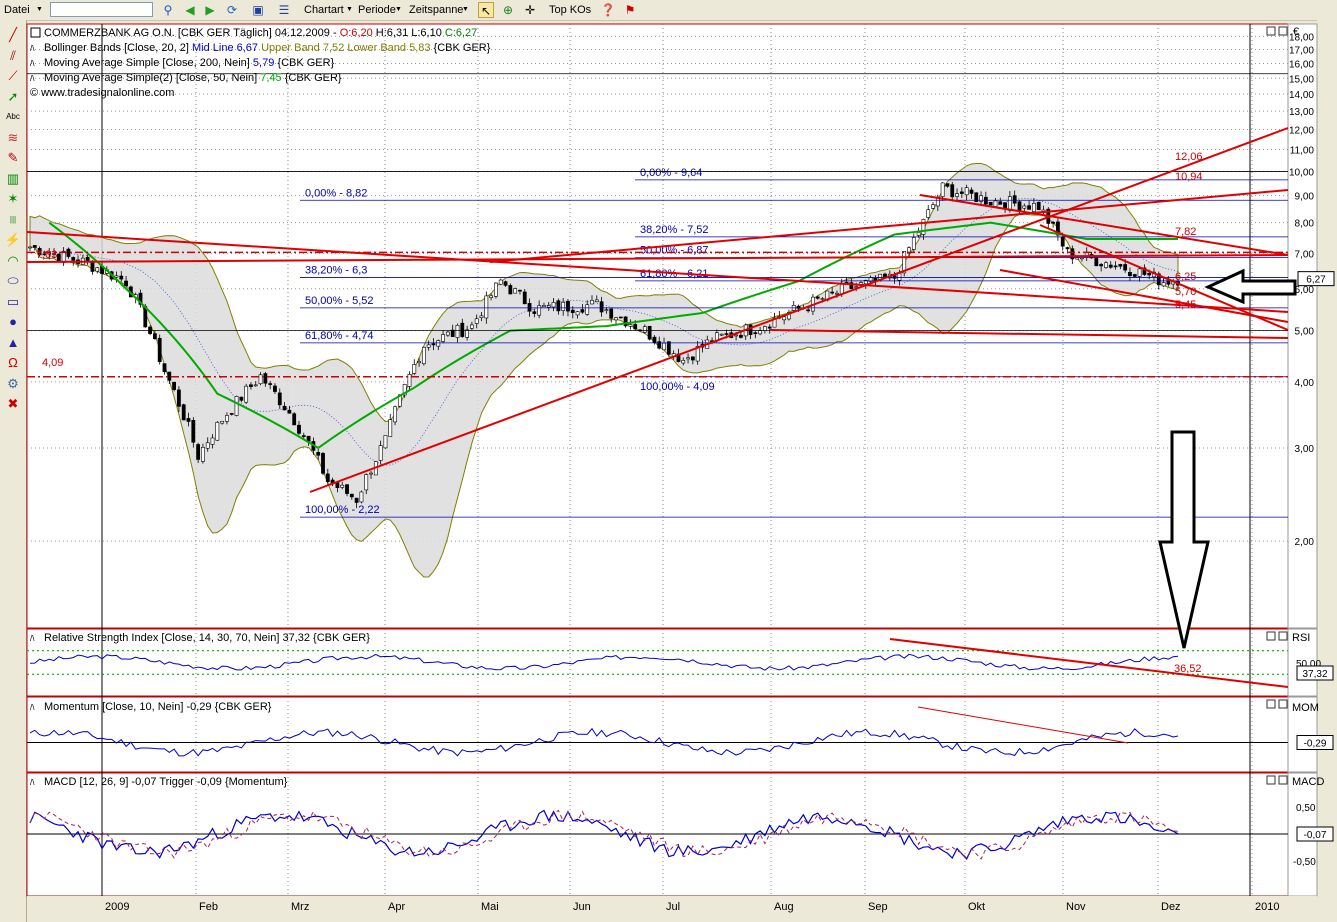 This screenshot has height=922, width=1337. What do you see at coordinates (1316, 280) in the screenshot?
I see `current-price: 6,27` at bounding box center [1316, 280].